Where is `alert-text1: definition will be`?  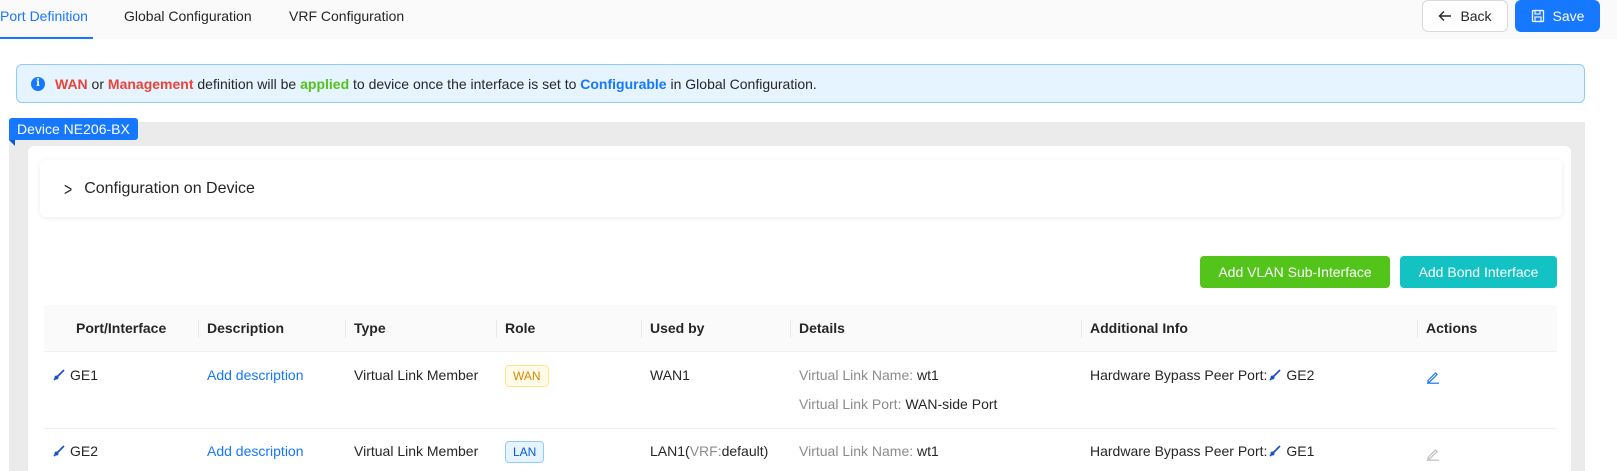
alert-text1: definition will be is located at coordinates (247, 83).